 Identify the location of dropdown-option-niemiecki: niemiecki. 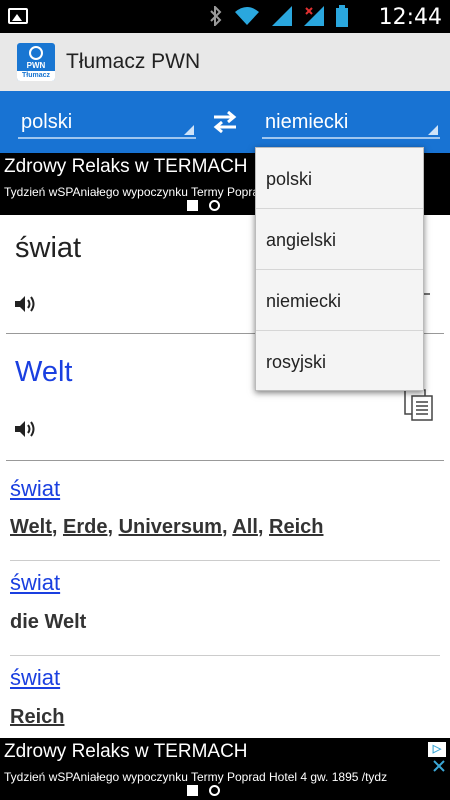
(339, 300).